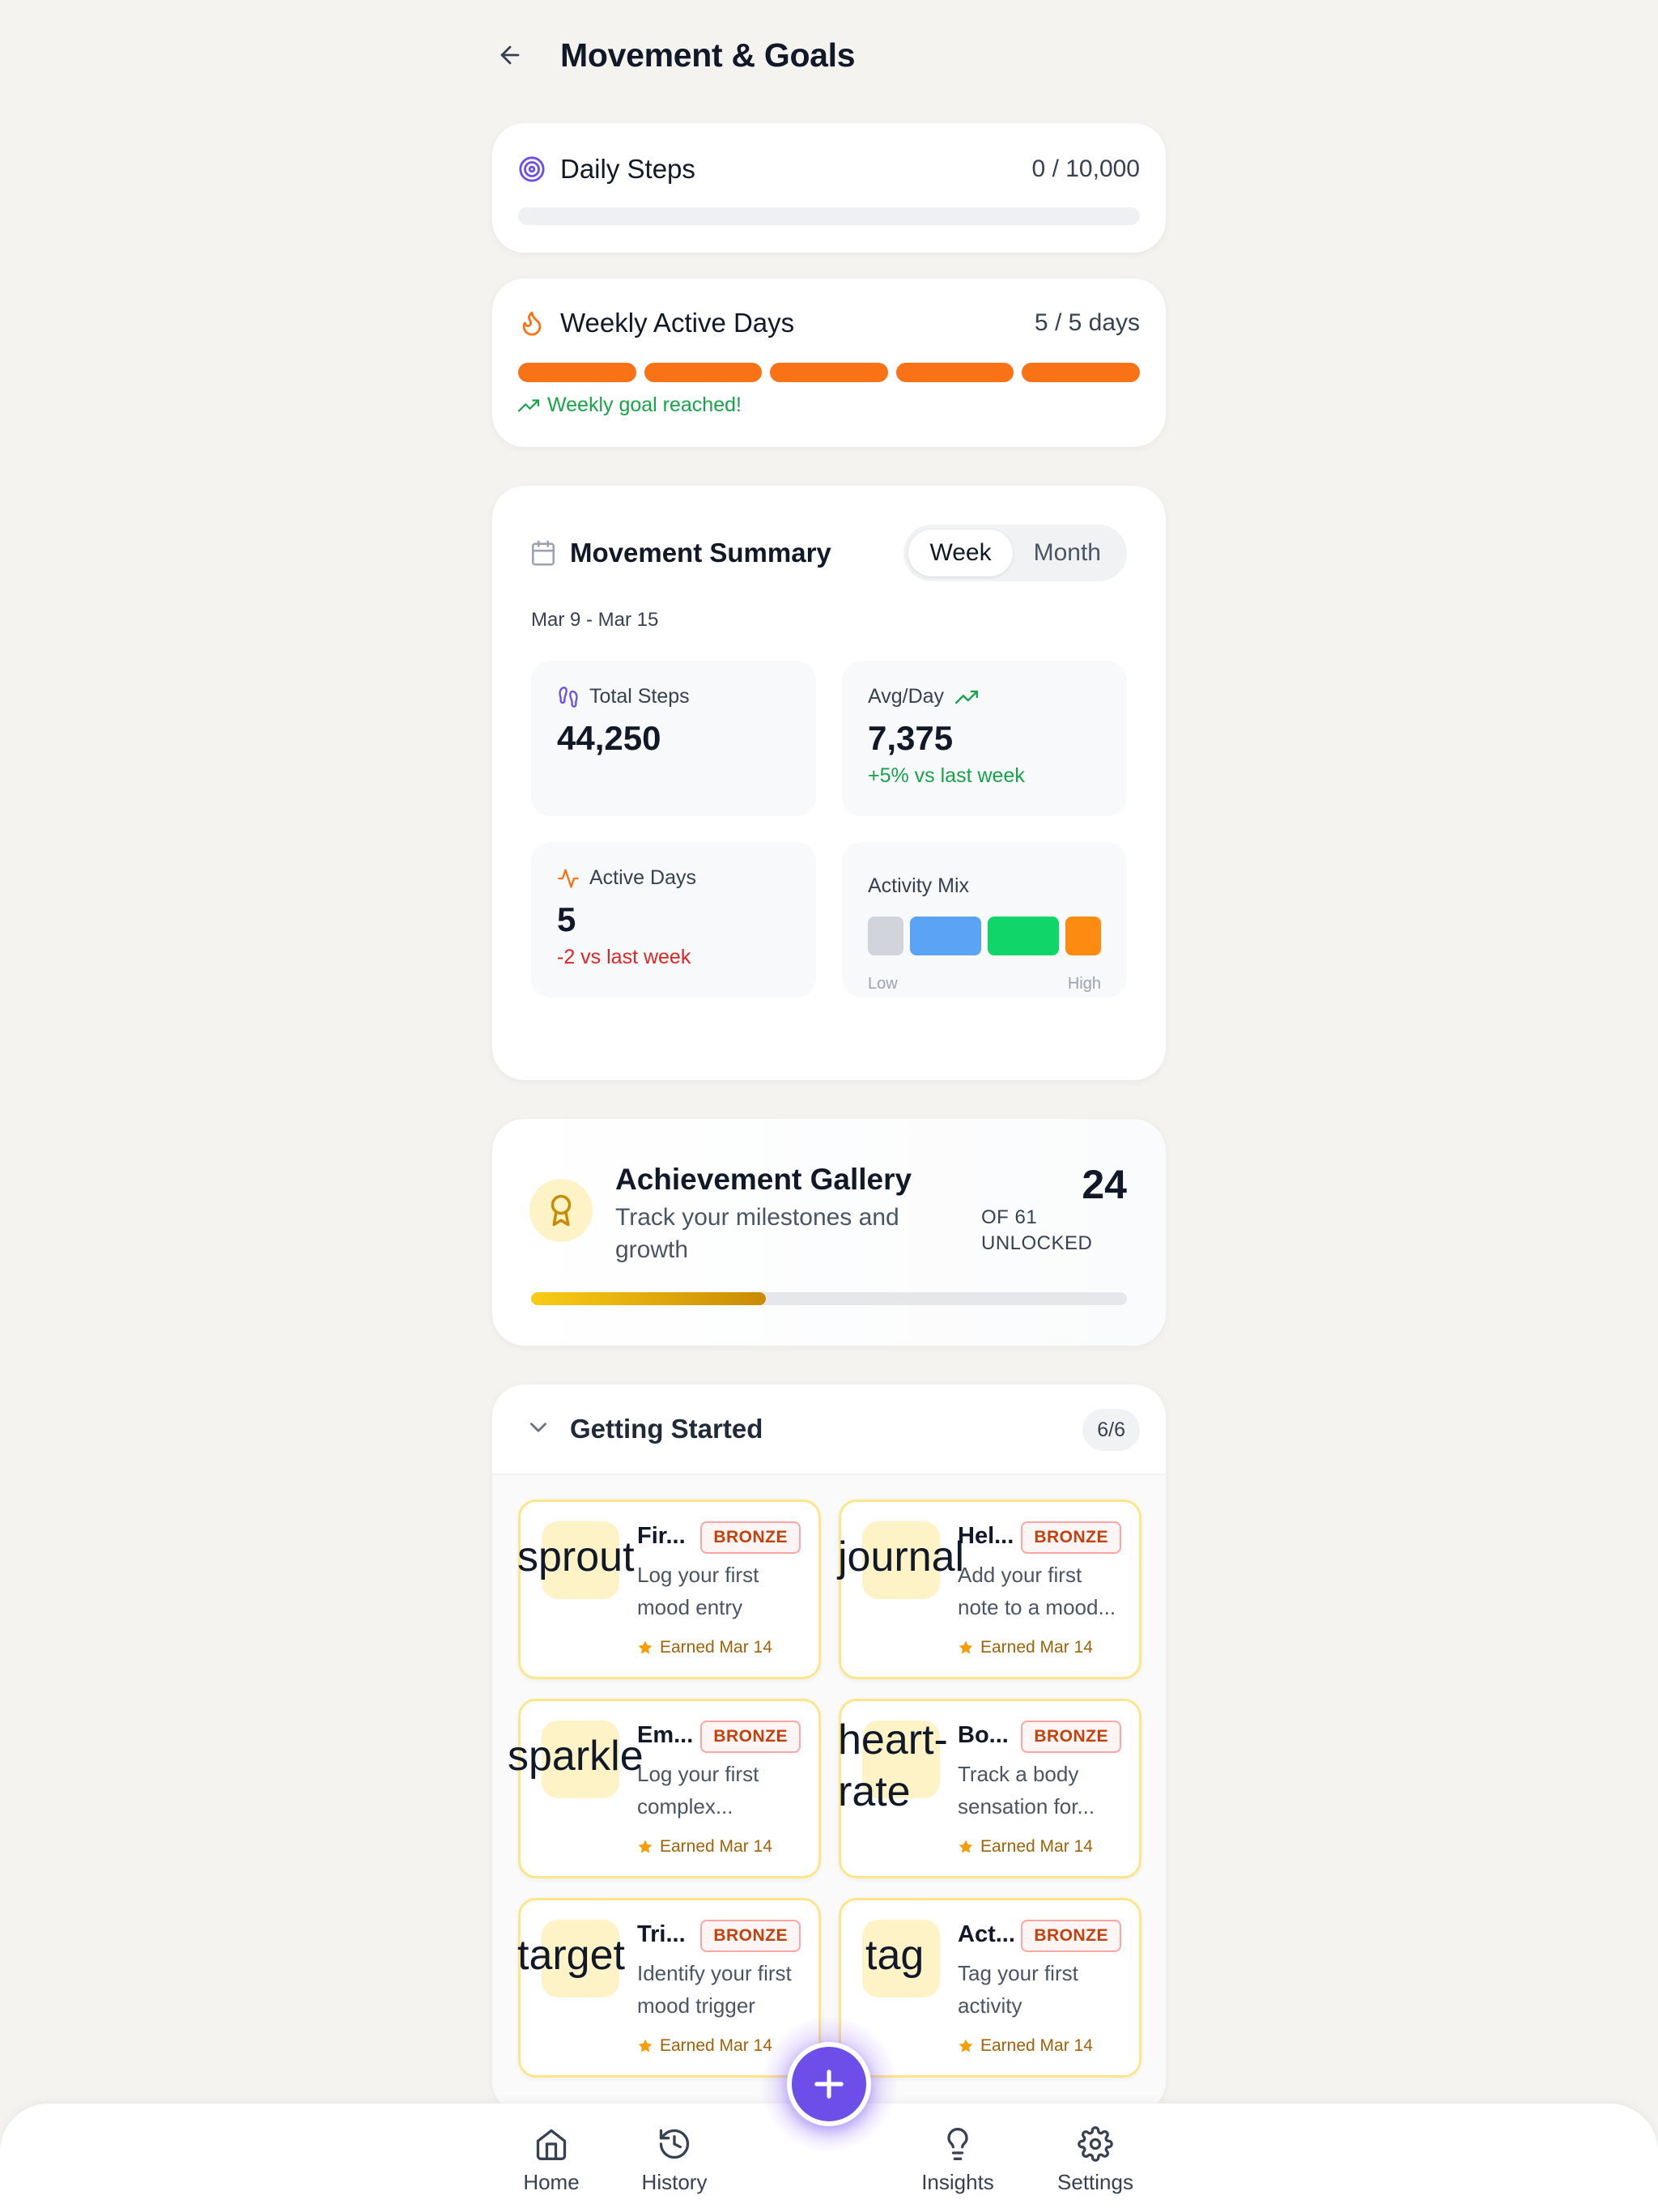 This screenshot has height=2212, width=1658. Describe the element at coordinates (595, 620) in the screenshot. I see `date-range: Mar 9 - Mar 15` at that location.